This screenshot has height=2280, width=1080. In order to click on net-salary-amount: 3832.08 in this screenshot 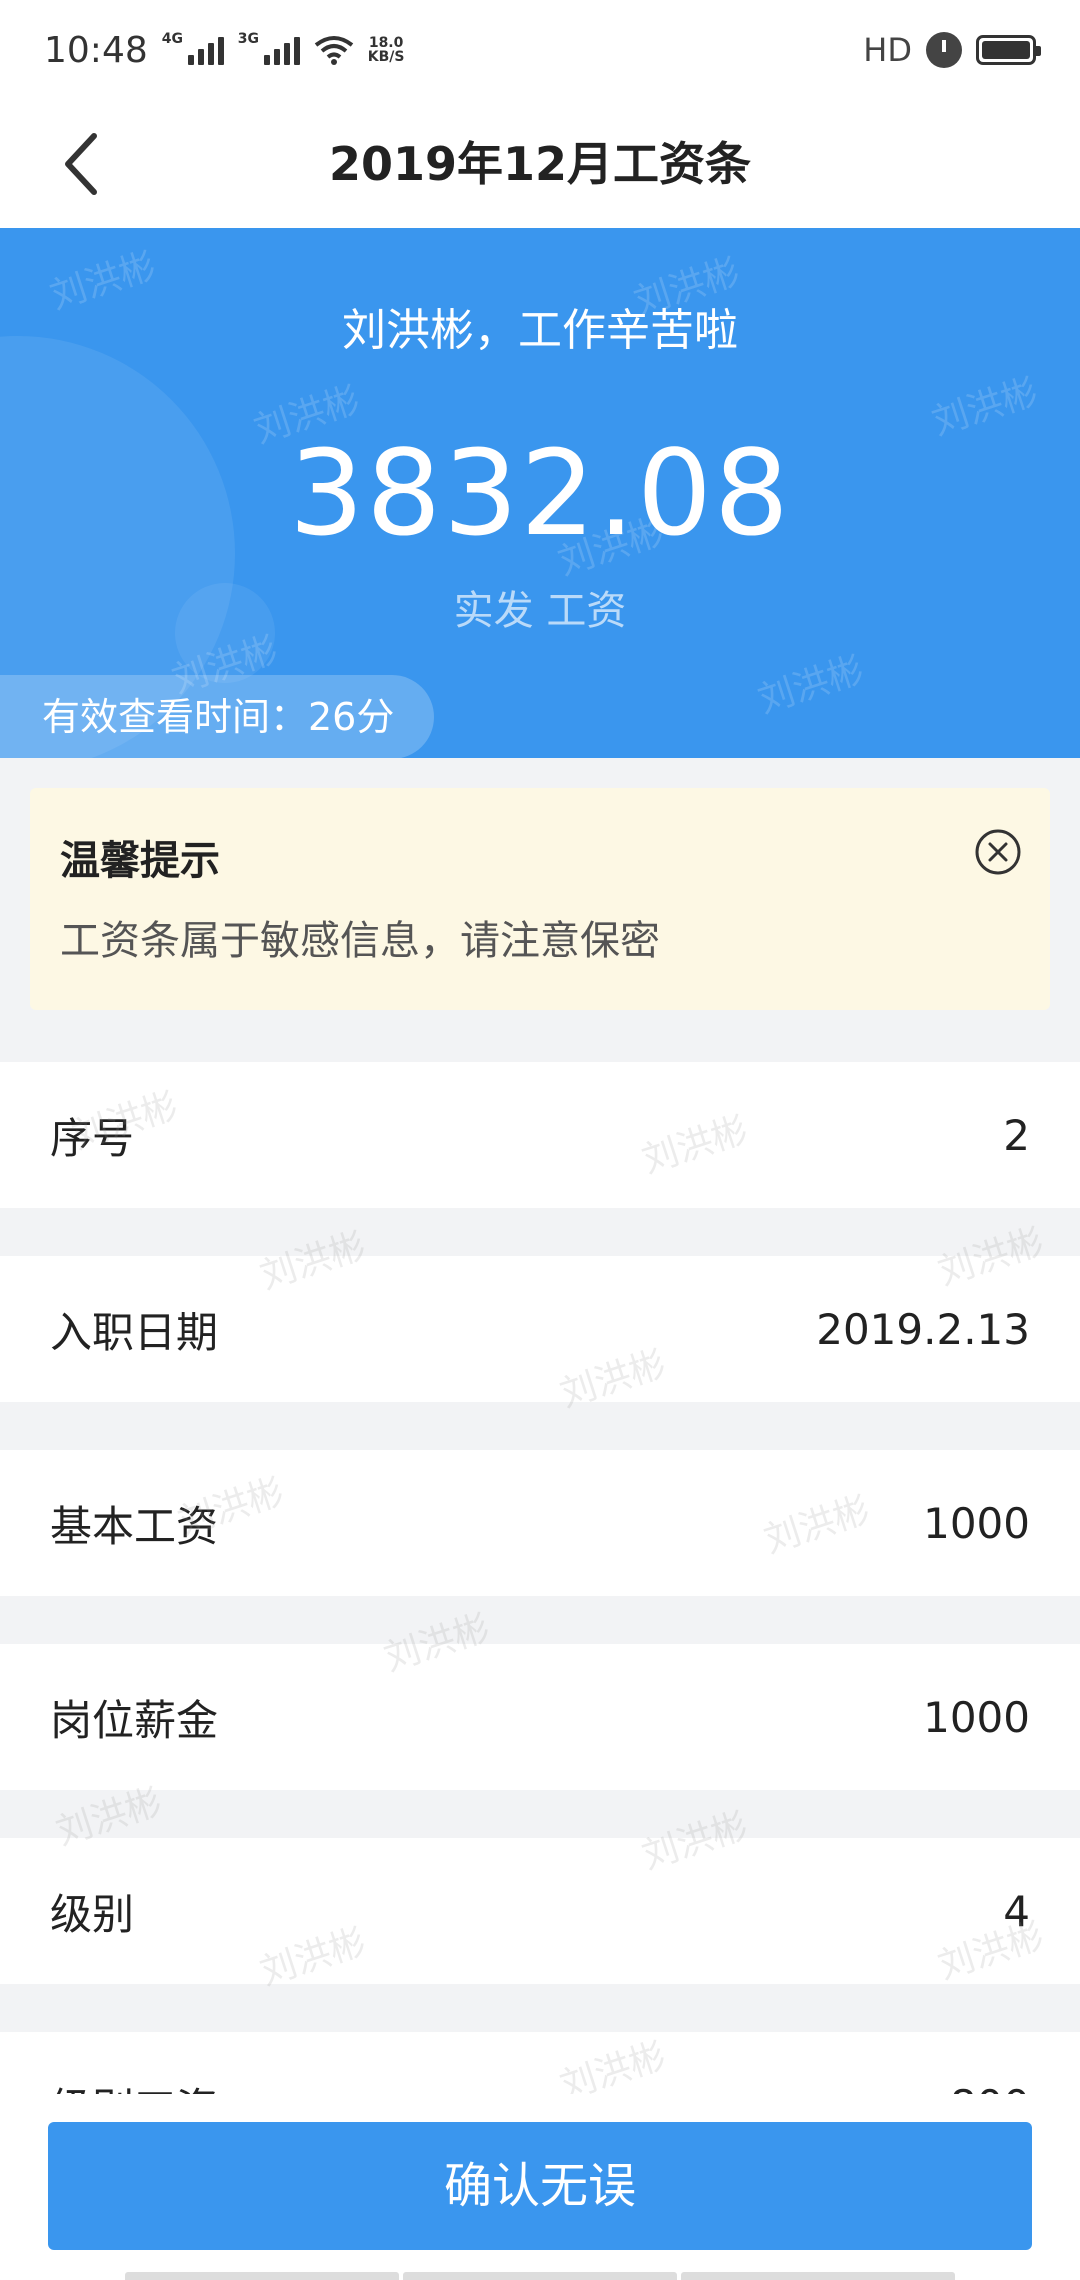, I will do `click(540, 493)`.